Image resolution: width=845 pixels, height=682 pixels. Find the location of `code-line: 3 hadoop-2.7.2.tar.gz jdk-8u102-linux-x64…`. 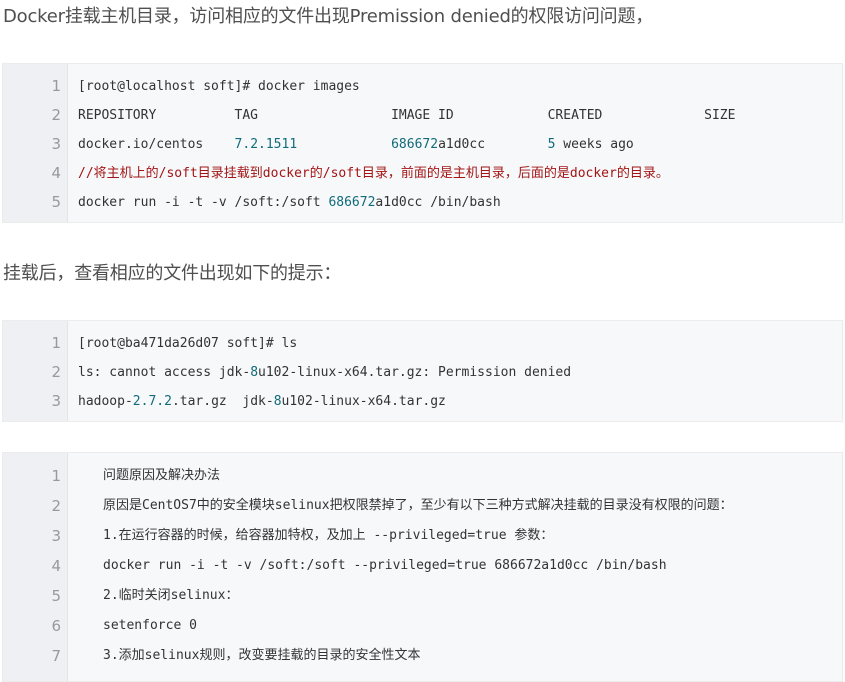

code-line: 3 hadoop-2.7.2.tar.gz jdk-8u102-linux-x64… is located at coordinates (422, 401).